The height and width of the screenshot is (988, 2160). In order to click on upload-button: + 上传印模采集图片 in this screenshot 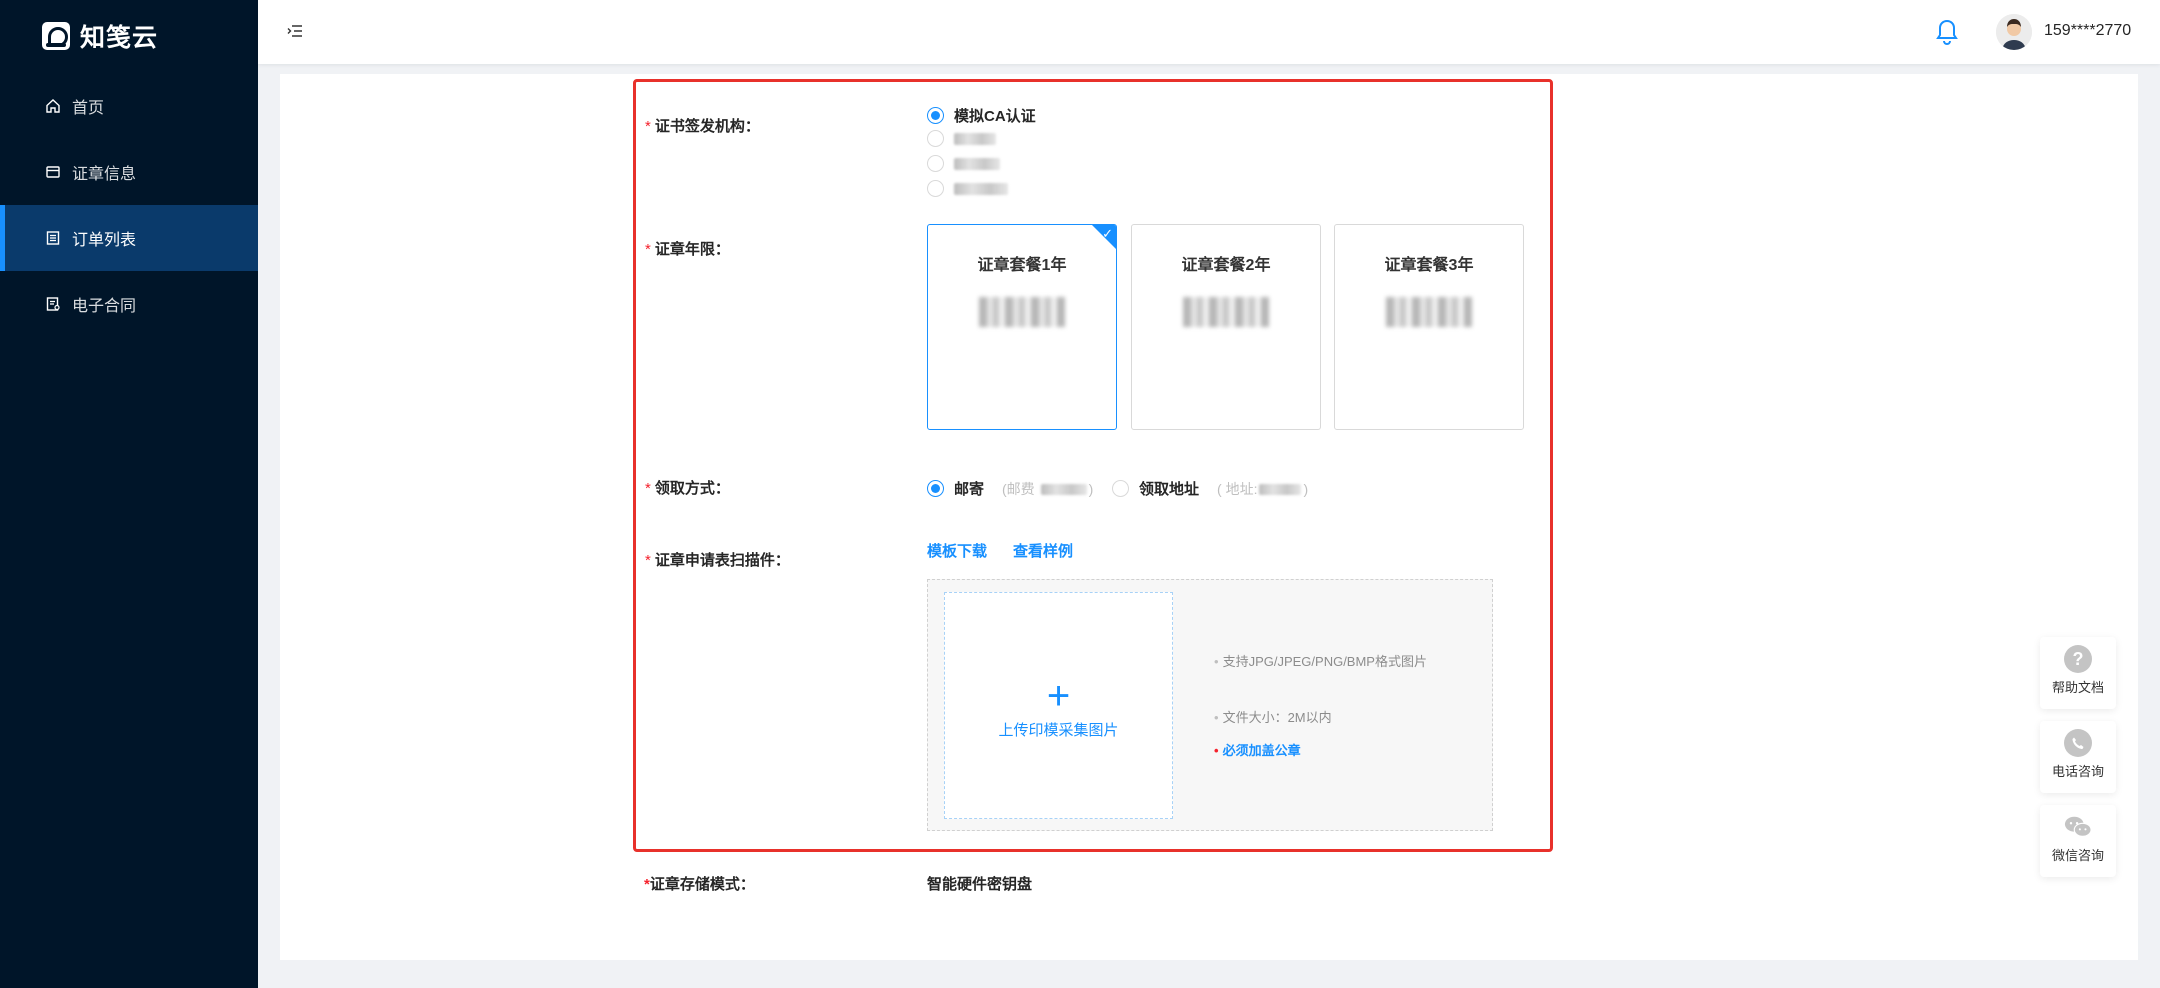, I will do `click(1058, 705)`.